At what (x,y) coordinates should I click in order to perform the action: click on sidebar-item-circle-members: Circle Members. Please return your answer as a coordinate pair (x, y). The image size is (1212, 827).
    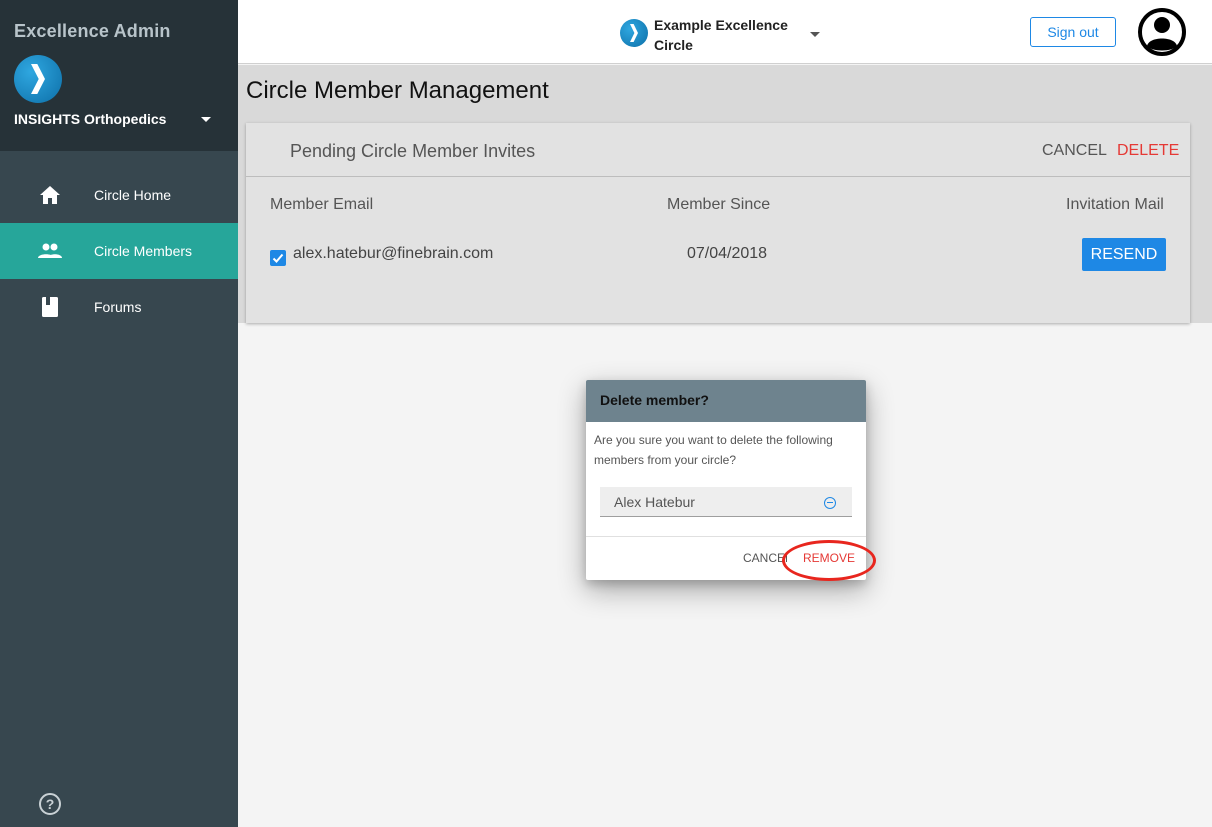
    Looking at the image, I should click on (119, 251).